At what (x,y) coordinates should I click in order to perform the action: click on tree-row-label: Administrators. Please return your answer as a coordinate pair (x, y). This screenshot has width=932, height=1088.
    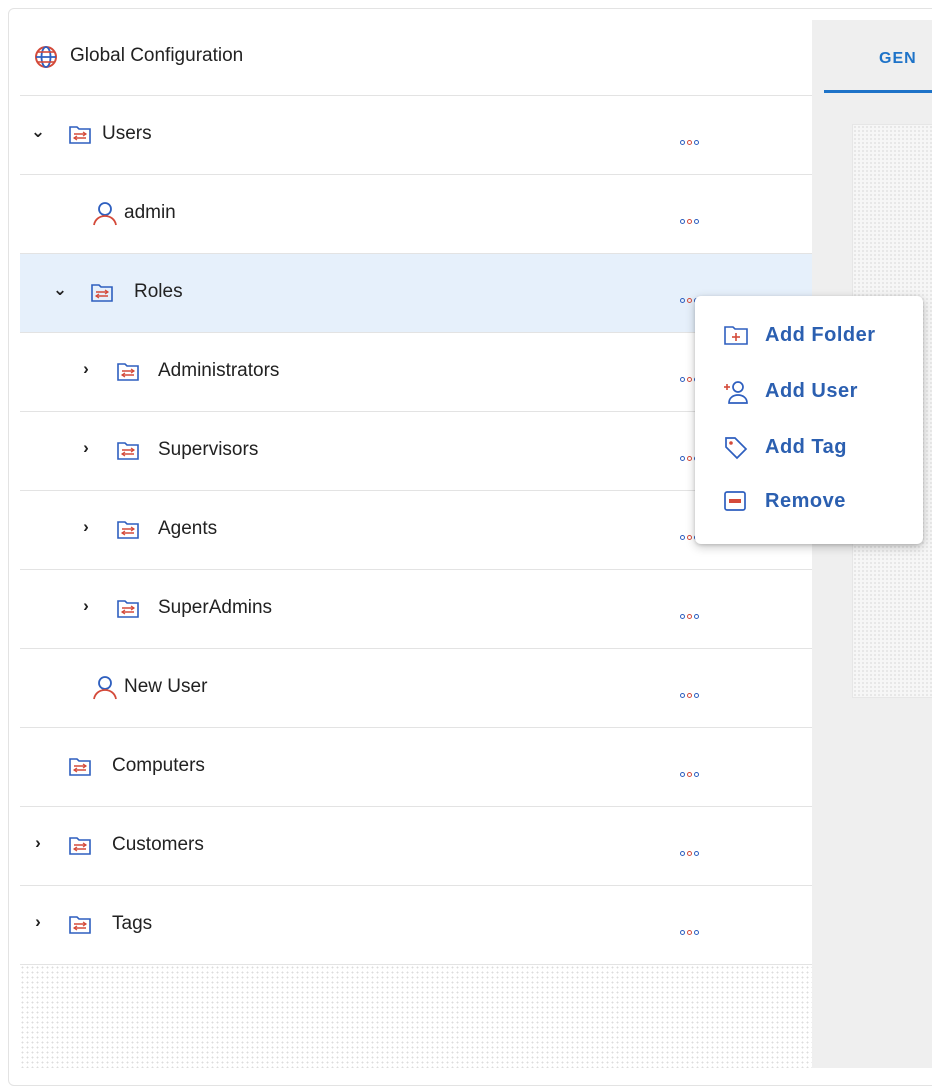
    Looking at the image, I should click on (219, 370).